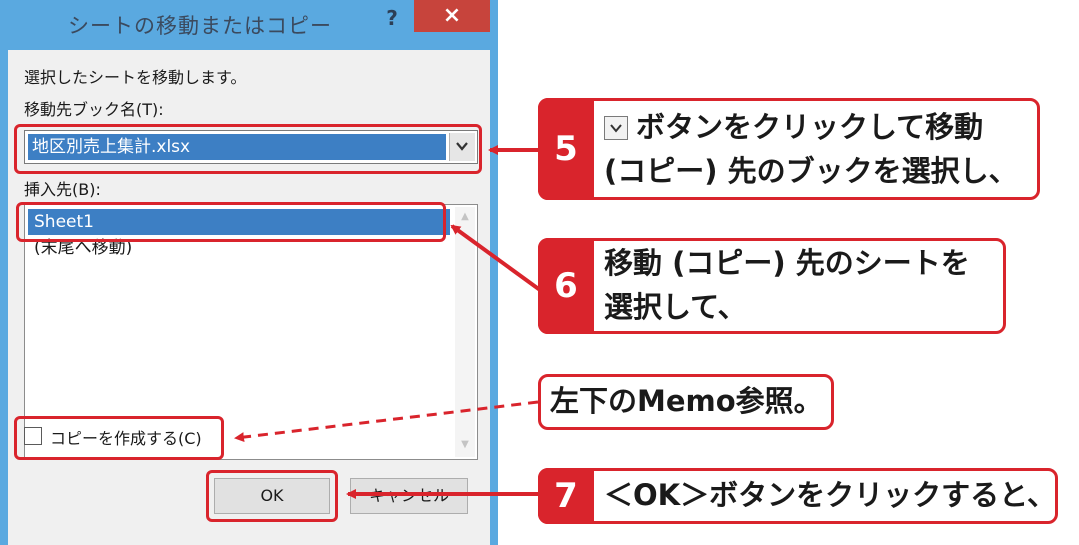  I want to click on callout-7-text: ＜OK＞ボタンをクリックすると、, so click(830, 495).